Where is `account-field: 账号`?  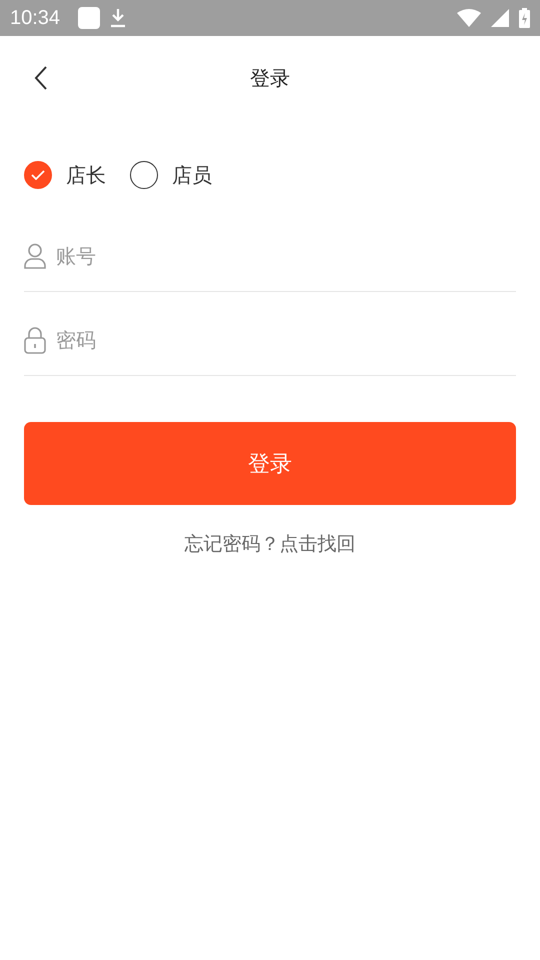
account-field: 账号 is located at coordinates (285, 255).